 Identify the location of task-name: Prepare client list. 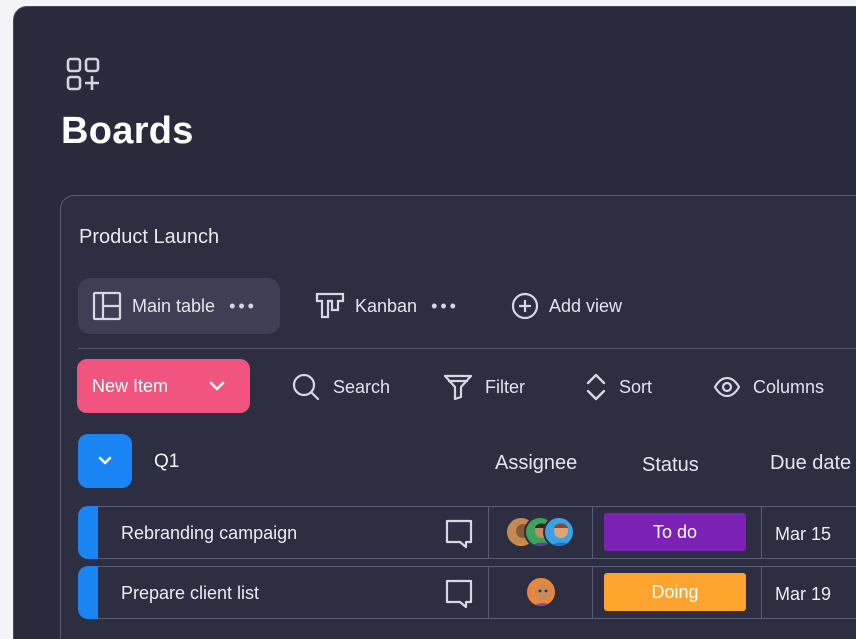
(190, 593).